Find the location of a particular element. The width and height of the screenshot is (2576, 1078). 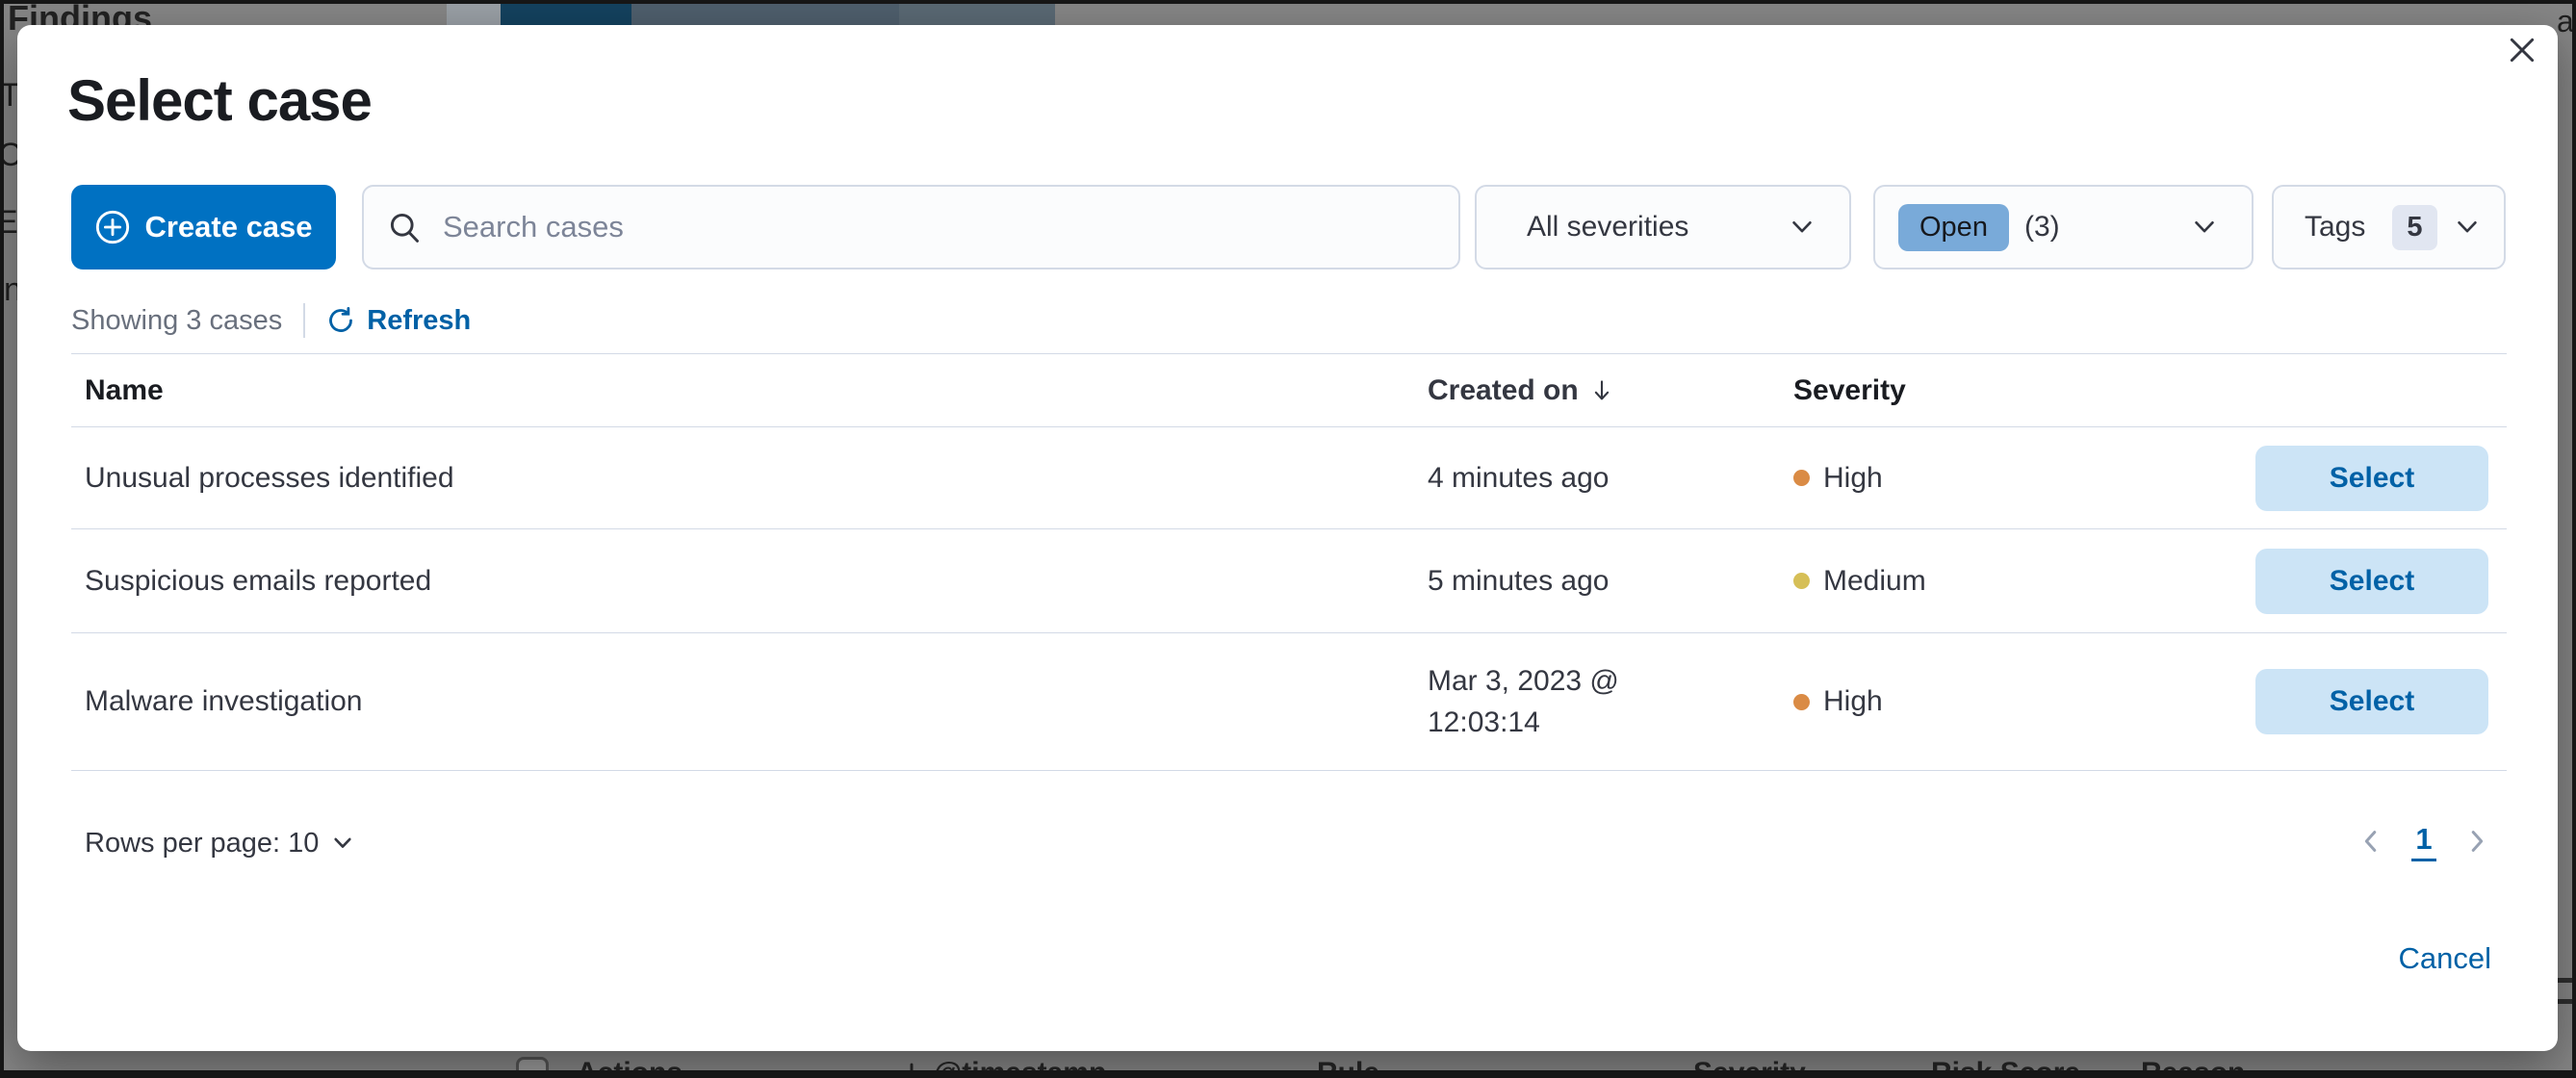

close-icon is located at coordinates (2522, 50).